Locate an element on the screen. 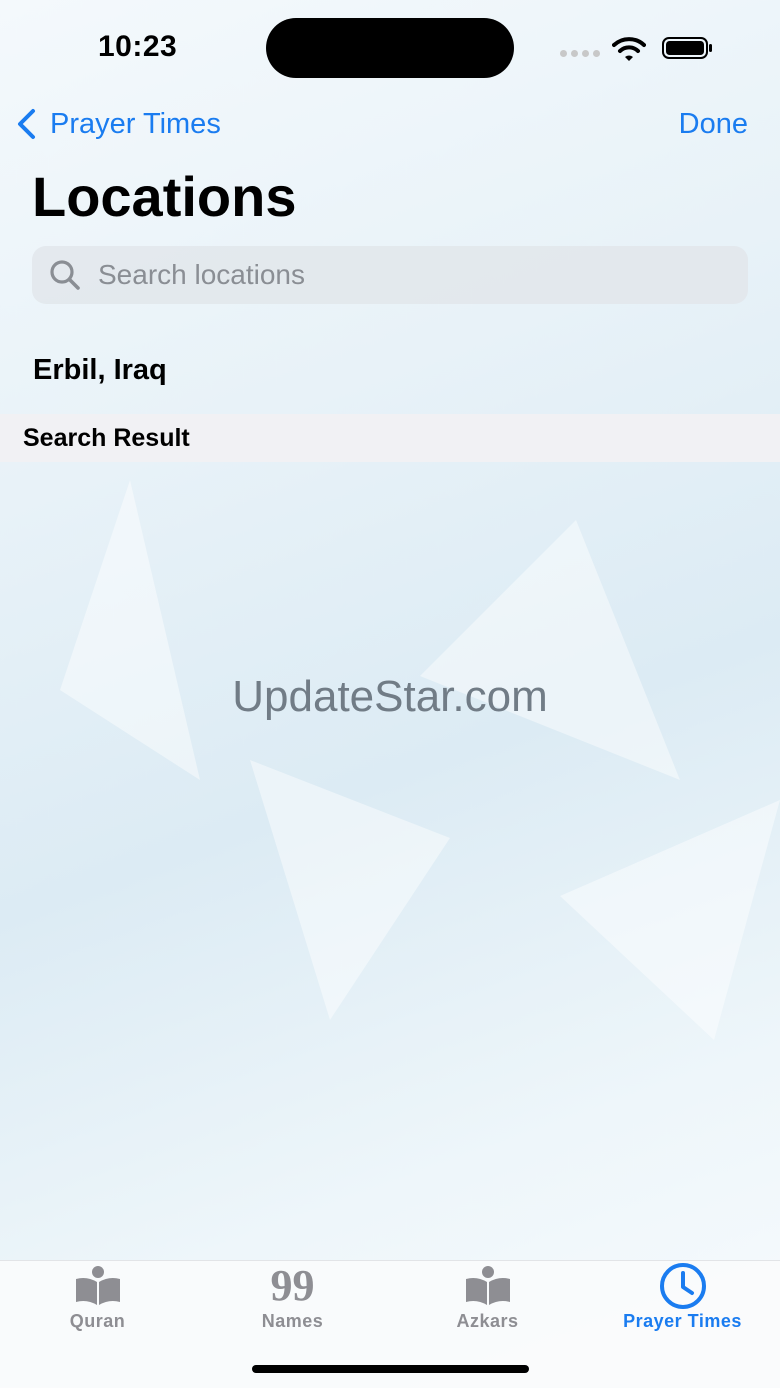 The image size is (780, 1388). status-bar: 10:23 is located at coordinates (390, 48).